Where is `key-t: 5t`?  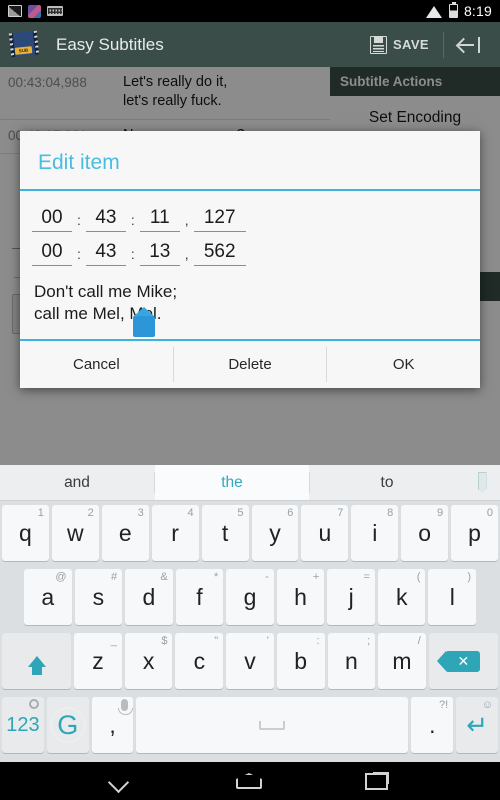 key-t: 5t is located at coordinates (225, 533).